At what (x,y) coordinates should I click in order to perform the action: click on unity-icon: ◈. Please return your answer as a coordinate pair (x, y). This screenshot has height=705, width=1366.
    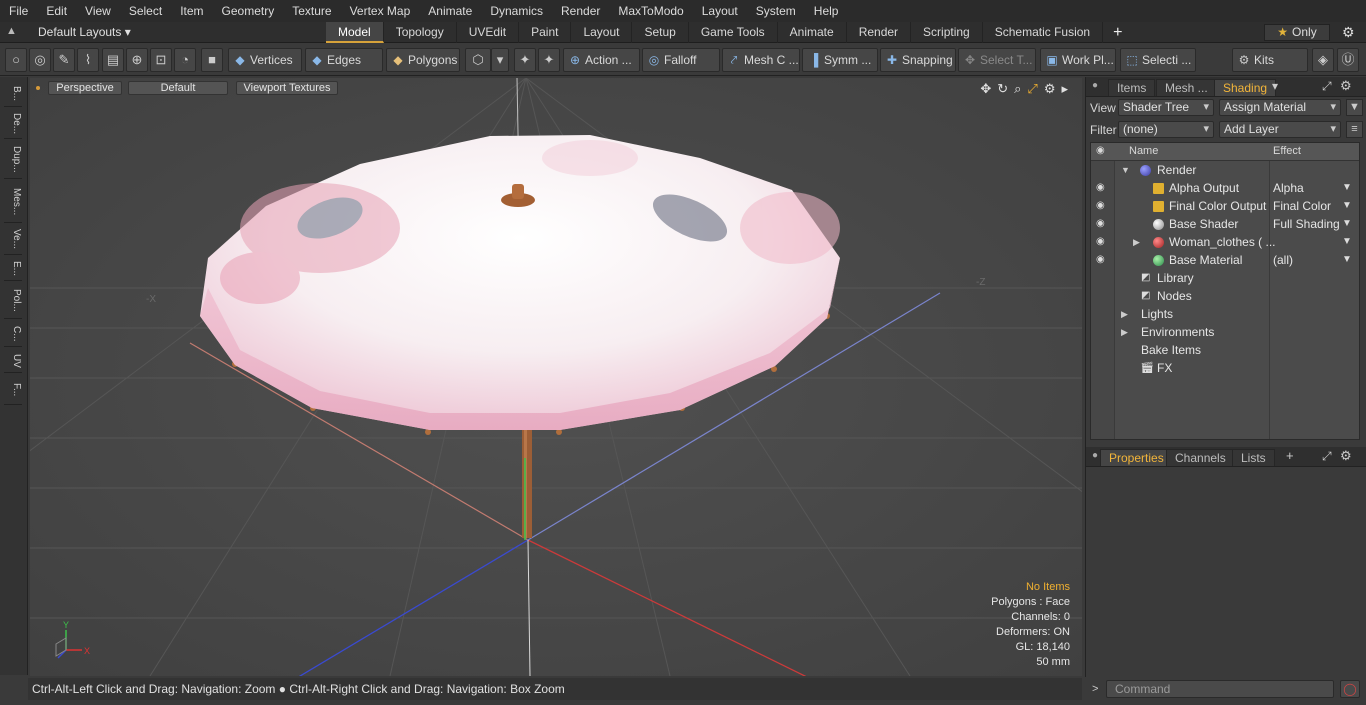
    Looking at the image, I should click on (1323, 60).